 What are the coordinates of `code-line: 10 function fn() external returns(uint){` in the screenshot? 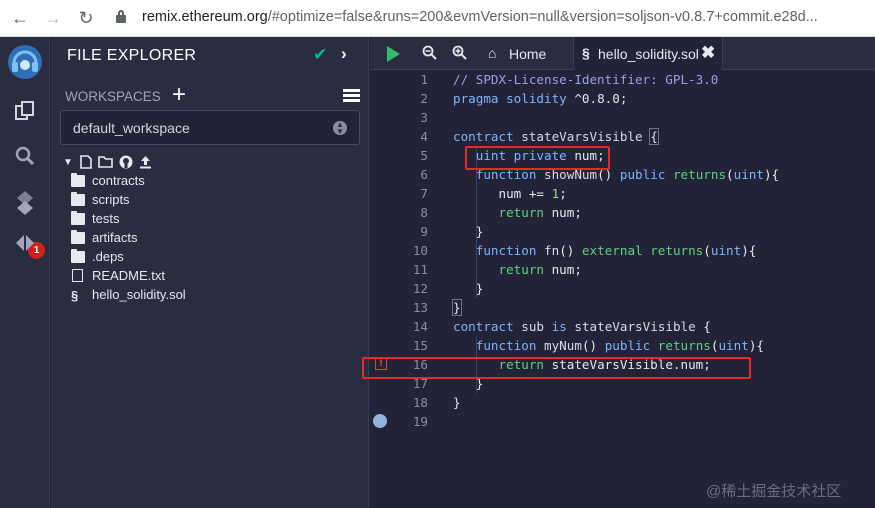 It's located at (622, 250).